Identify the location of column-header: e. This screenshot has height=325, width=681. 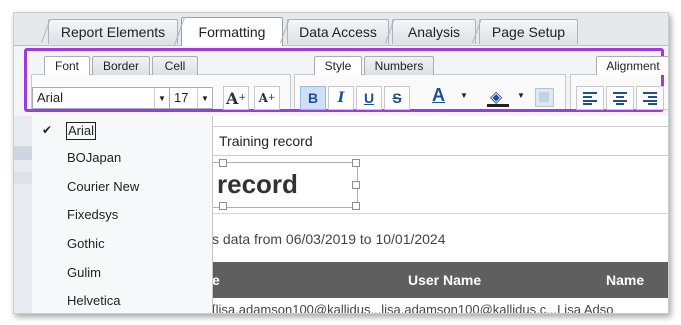
(216, 280).